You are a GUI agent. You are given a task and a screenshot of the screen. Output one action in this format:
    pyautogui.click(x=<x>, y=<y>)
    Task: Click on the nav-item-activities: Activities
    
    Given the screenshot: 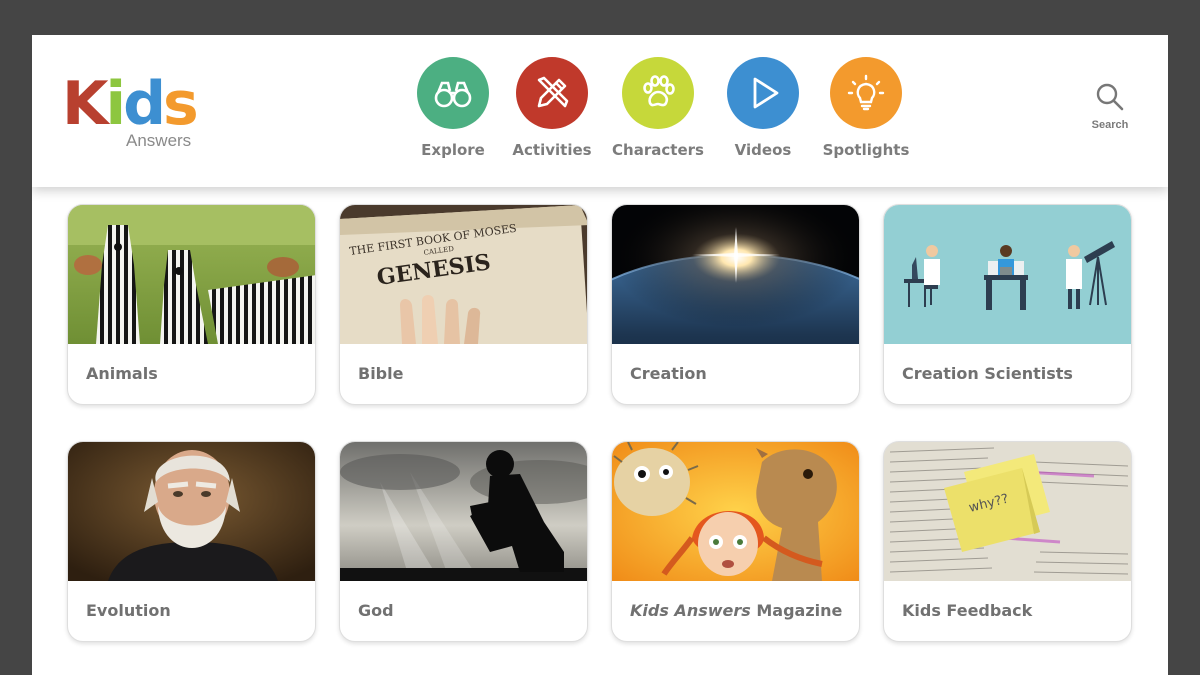 What is the action you would take?
    pyautogui.click(x=552, y=108)
    